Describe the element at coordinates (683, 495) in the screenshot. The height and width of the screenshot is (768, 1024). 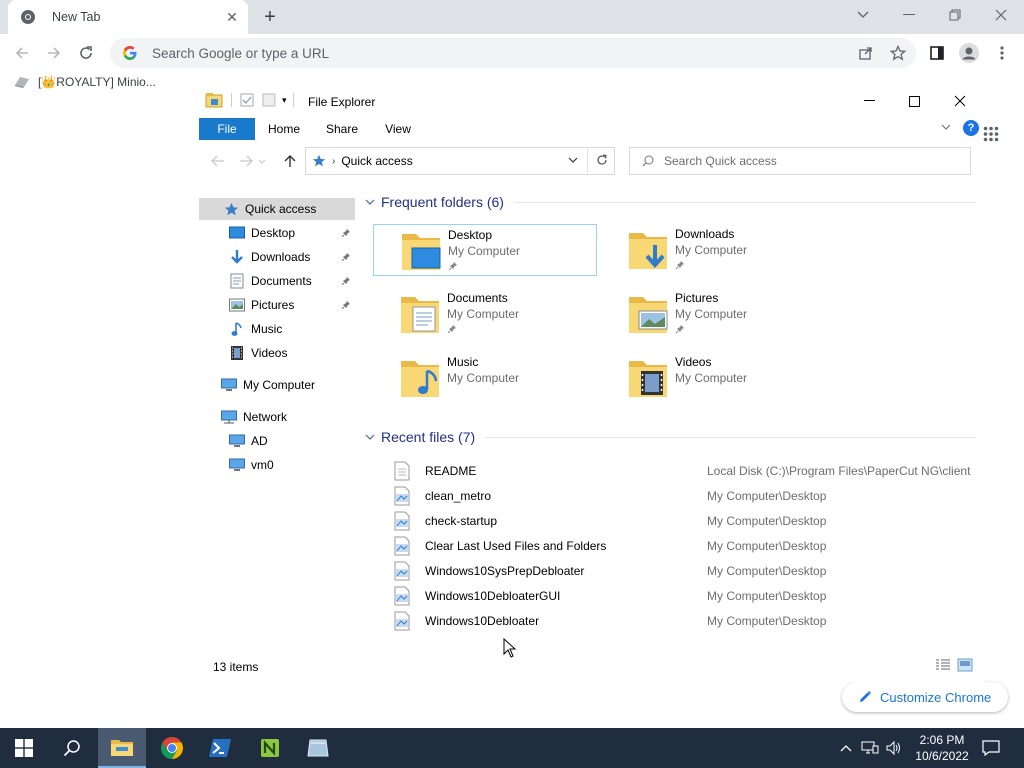
I see `recent-file-row: clean_metro My Computer\Desktop` at that location.